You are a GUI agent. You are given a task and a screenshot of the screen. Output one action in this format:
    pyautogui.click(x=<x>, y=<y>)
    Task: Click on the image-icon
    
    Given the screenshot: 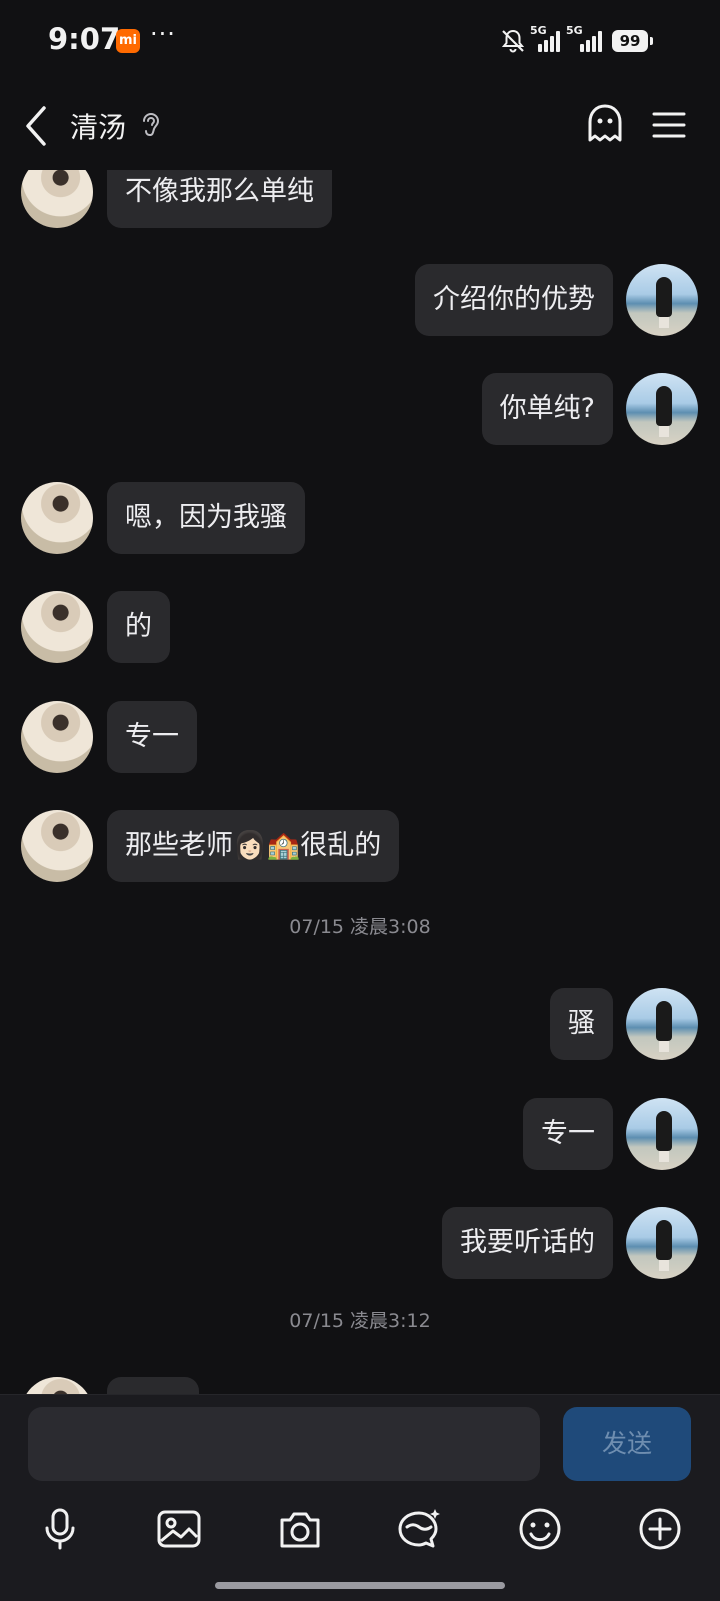 What is the action you would take?
    pyautogui.click(x=179, y=1529)
    